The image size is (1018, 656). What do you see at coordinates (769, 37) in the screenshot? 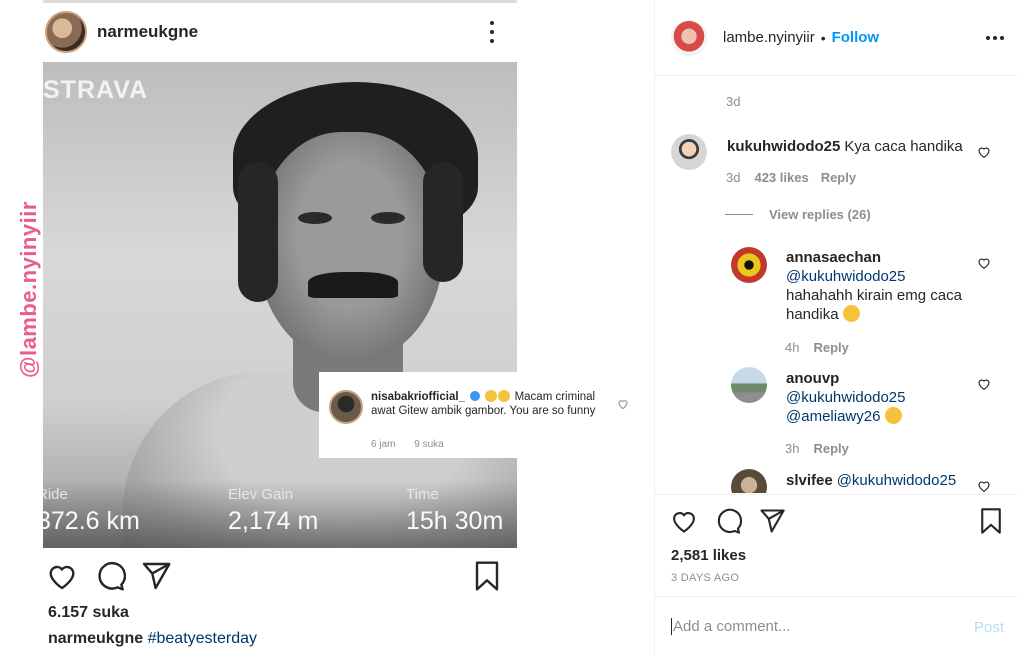
I see `author-username: lambe.nyinyiir` at bounding box center [769, 37].